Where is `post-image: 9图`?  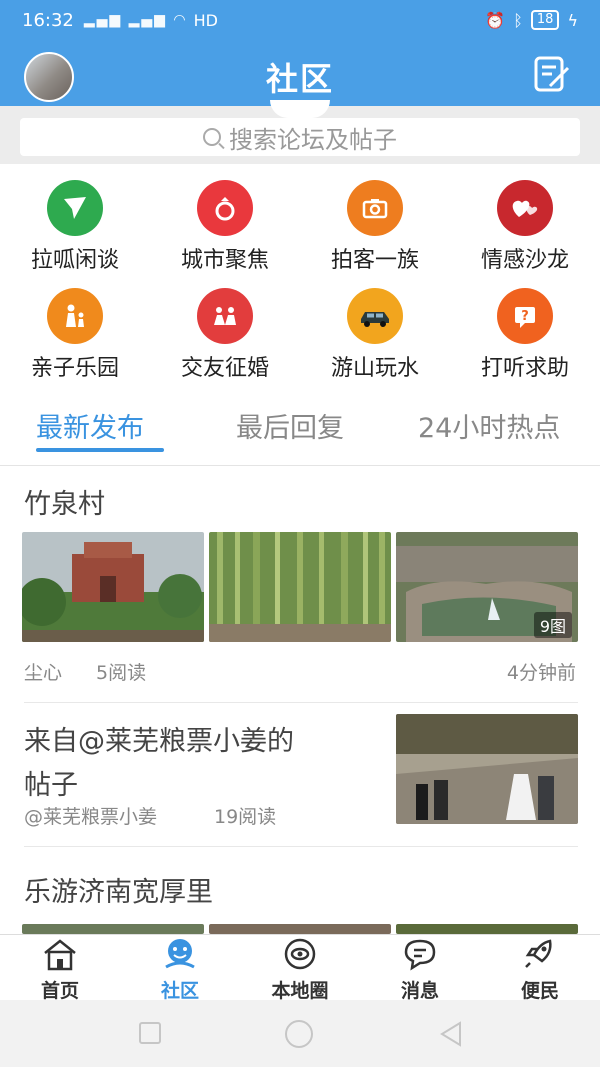 post-image: 9图 is located at coordinates (487, 587).